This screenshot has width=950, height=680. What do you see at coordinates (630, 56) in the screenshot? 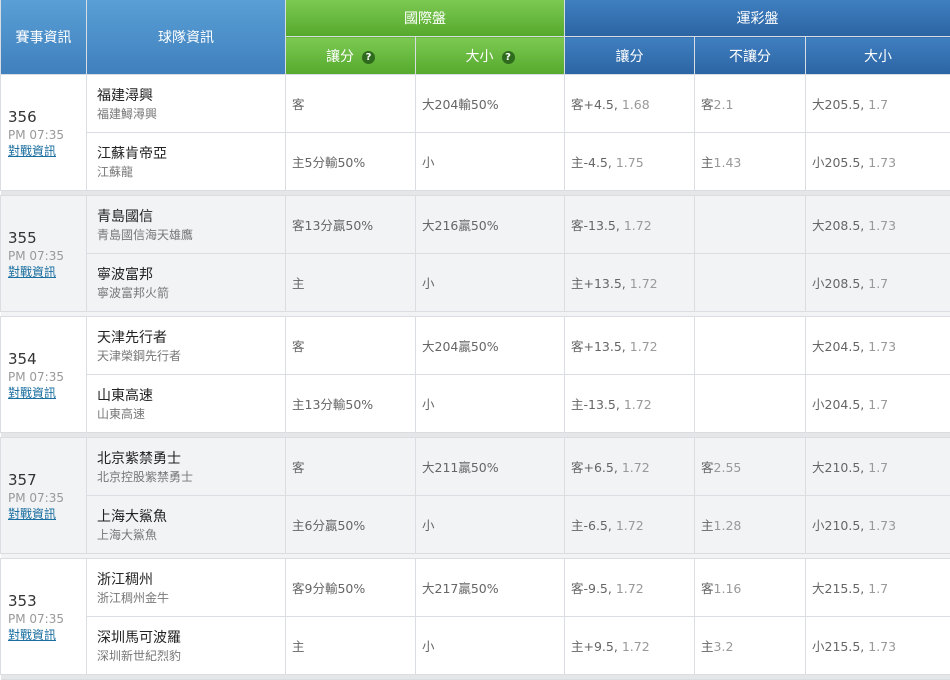
I see `header-lot-spread: 讓分` at bounding box center [630, 56].